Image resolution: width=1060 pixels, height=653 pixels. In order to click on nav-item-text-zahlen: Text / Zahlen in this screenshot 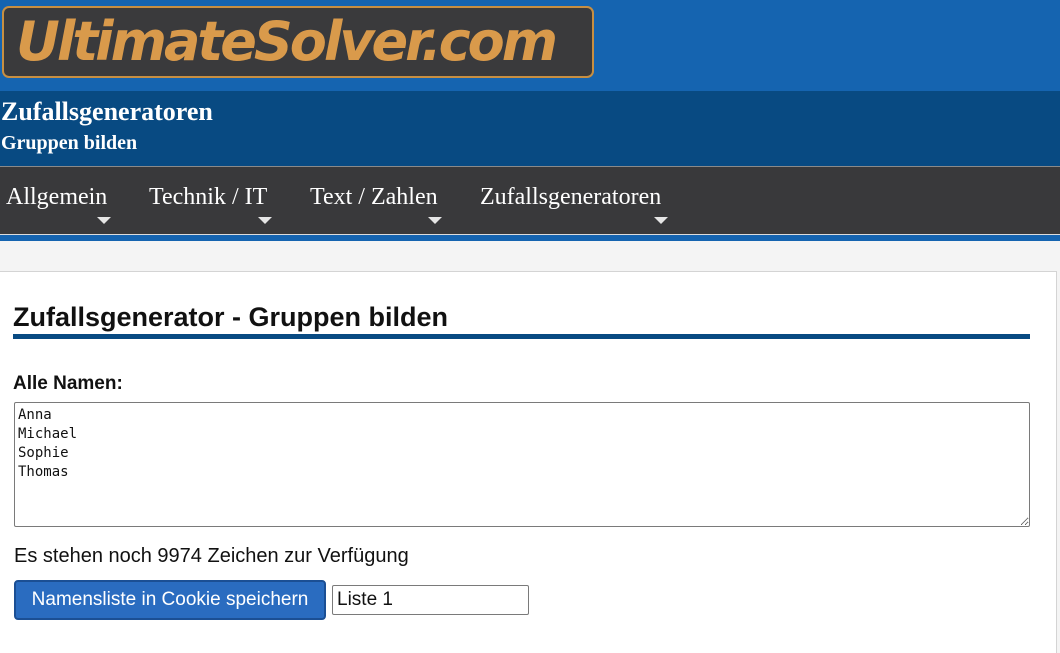, I will do `click(374, 197)`.